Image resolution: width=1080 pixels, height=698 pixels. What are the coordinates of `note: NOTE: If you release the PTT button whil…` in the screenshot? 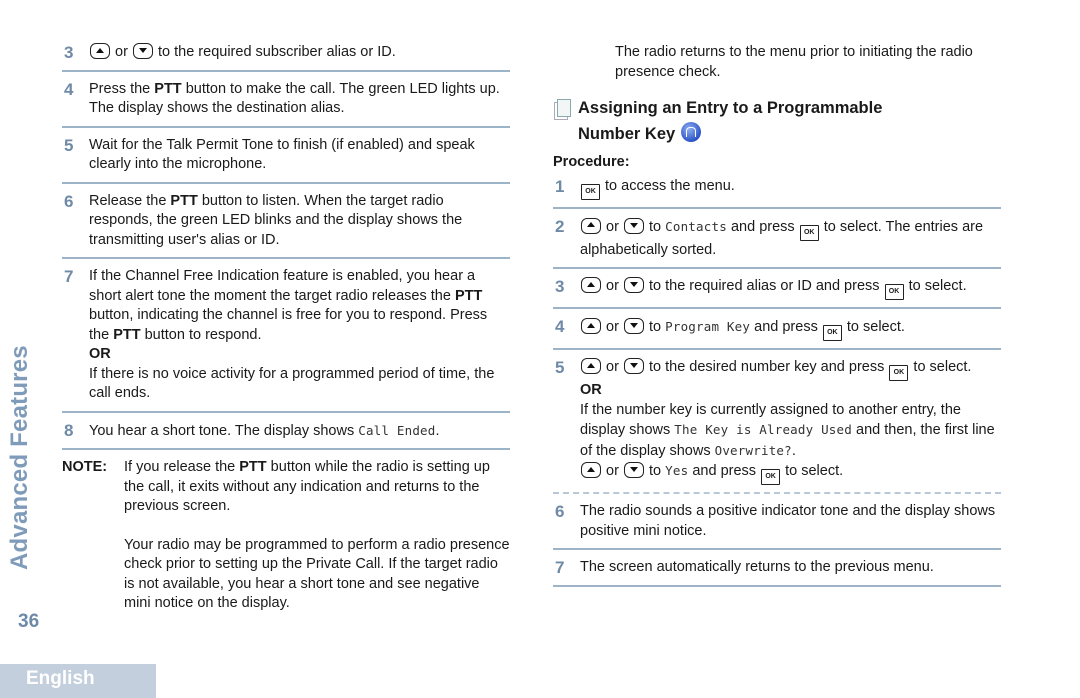 It's located at (286, 536).